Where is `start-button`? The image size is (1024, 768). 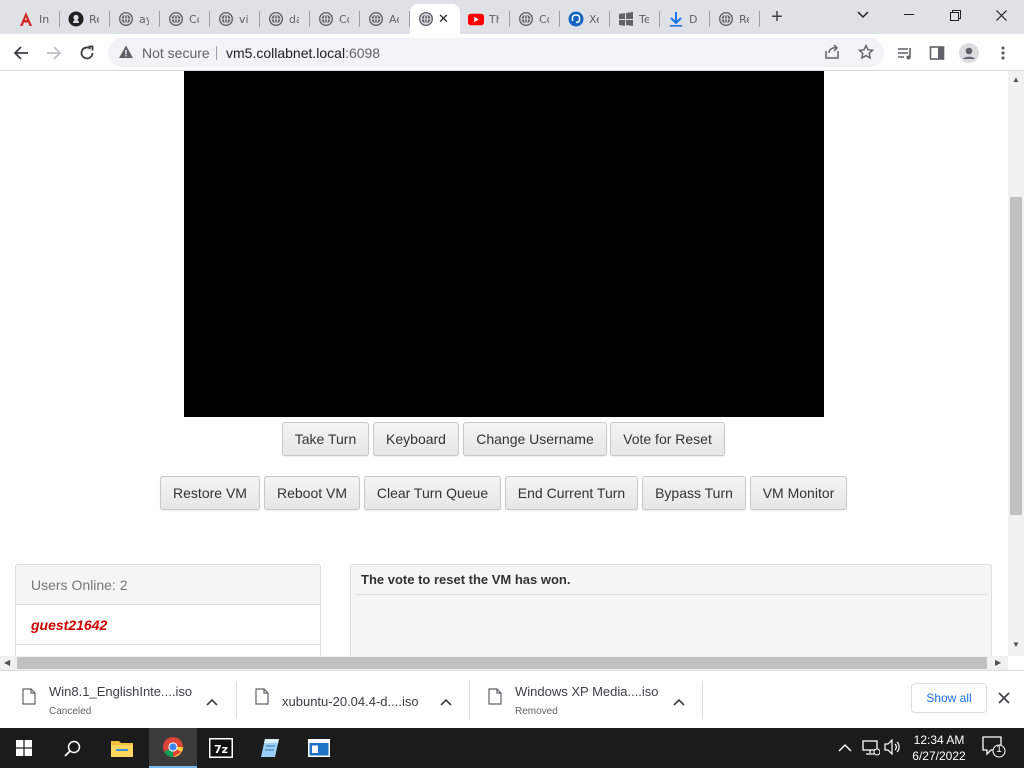 start-button is located at coordinates (24, 748).